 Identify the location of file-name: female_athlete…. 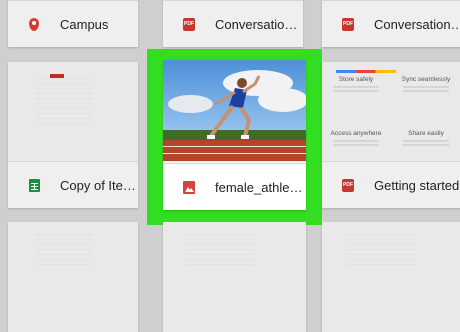
(260, 187).